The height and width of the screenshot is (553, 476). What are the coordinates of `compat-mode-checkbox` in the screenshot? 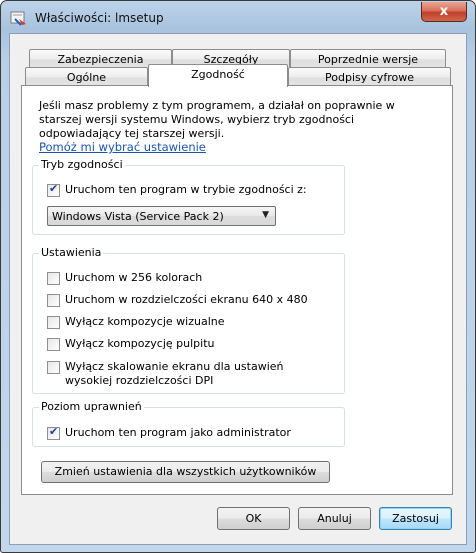 It's located at (53, 189).